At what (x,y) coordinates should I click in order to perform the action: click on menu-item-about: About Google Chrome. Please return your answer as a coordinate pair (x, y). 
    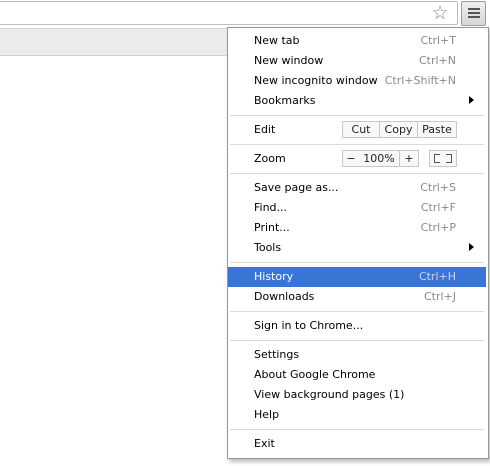
    Looking at the image, I should click on (357, 375).